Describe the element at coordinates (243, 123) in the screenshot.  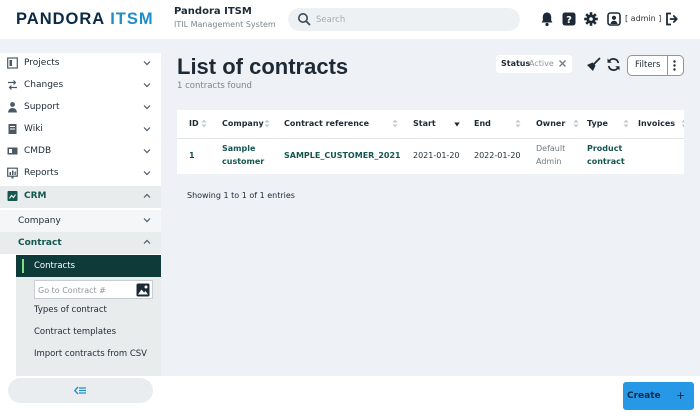
I see `column-header-company: Company` at that location.